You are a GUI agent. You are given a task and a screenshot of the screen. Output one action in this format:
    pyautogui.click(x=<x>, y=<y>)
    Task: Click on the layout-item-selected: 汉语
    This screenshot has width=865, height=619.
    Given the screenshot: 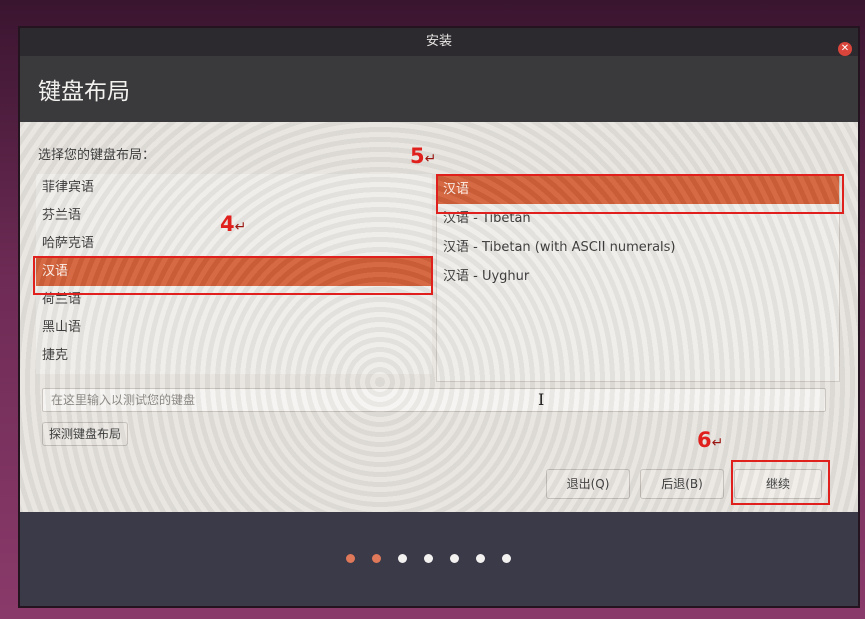 What is the action you would take?
    pyautogui.click(x=234, y=272)
    